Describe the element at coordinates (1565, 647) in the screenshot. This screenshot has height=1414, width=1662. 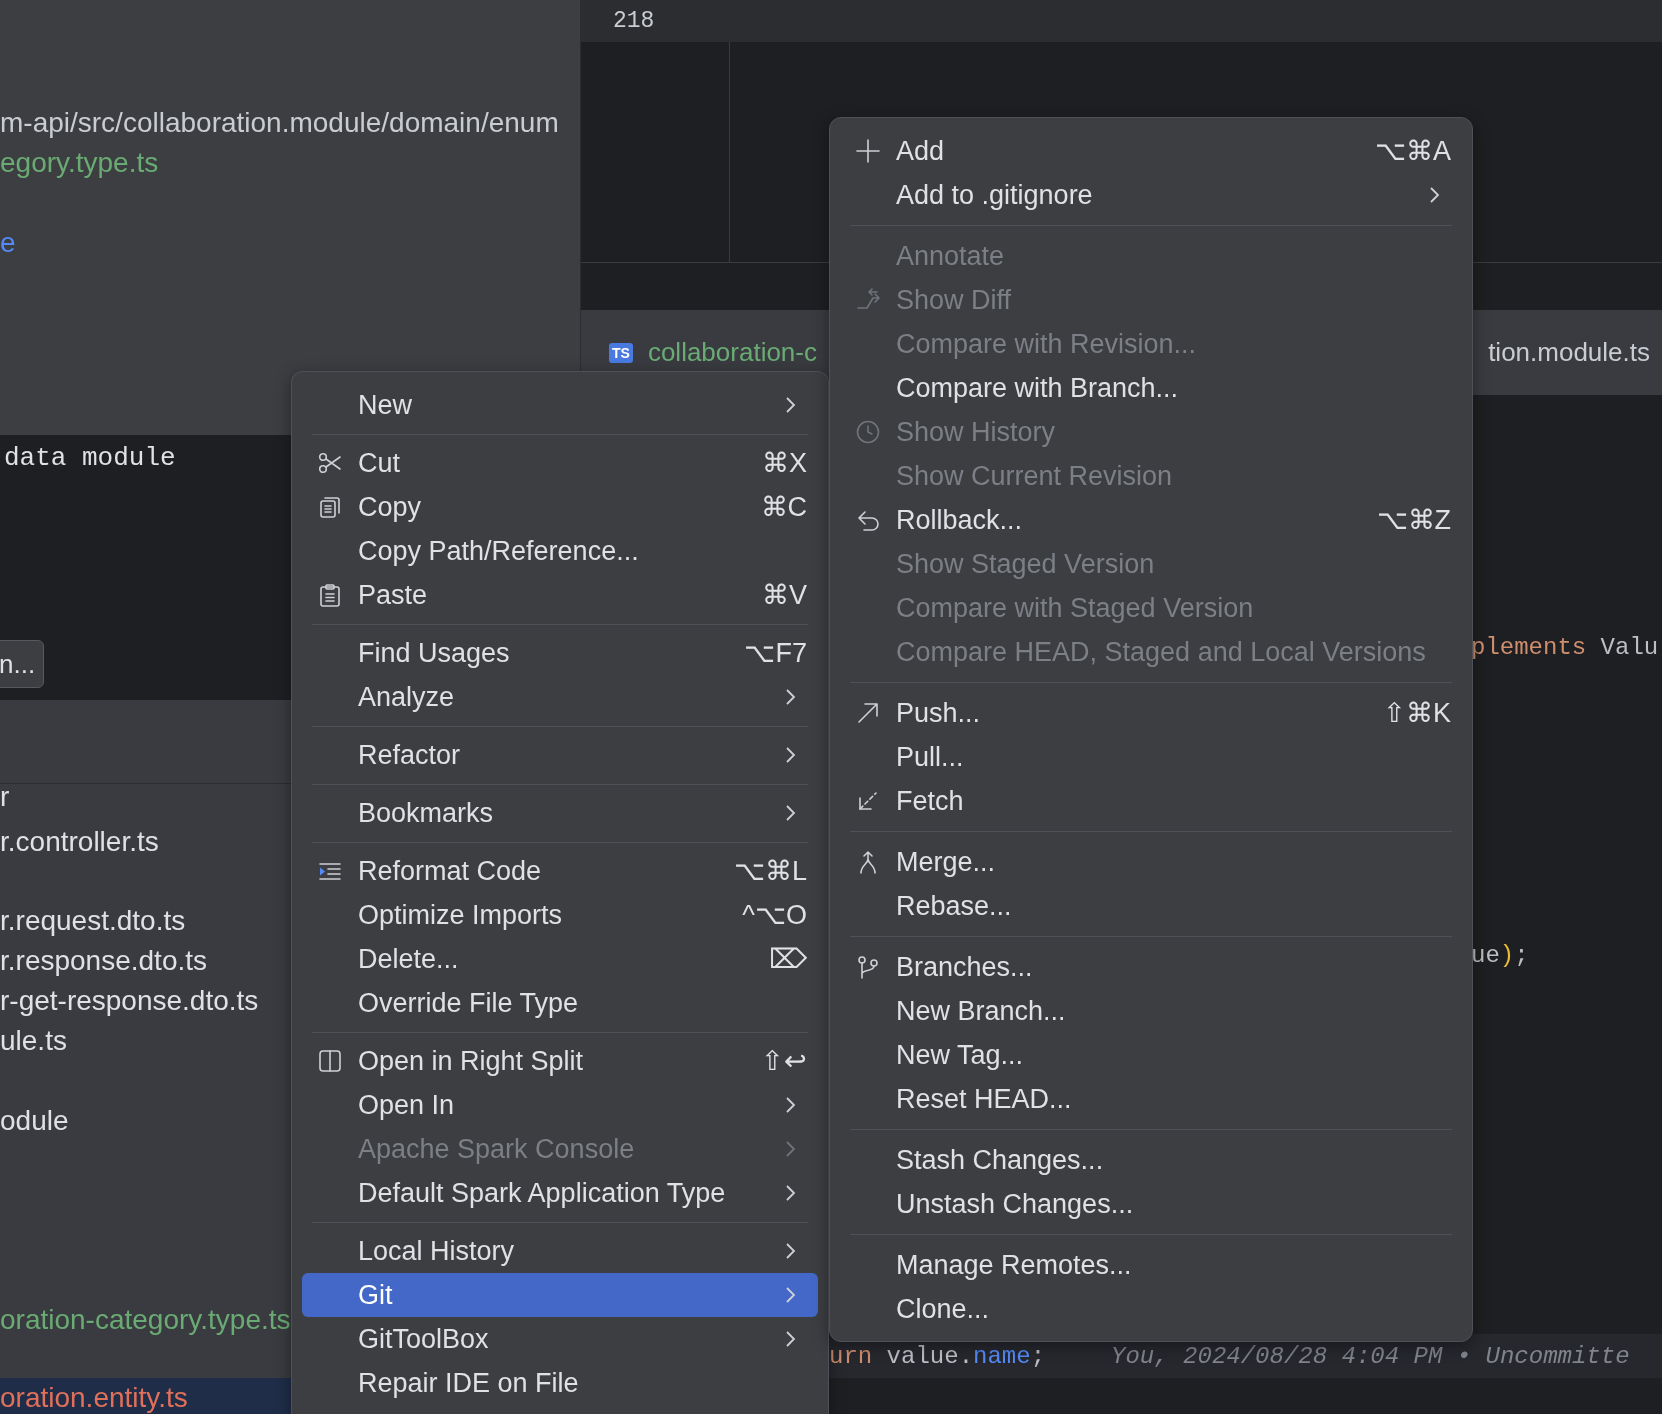
I see `code-line: plements Valu` at that location.